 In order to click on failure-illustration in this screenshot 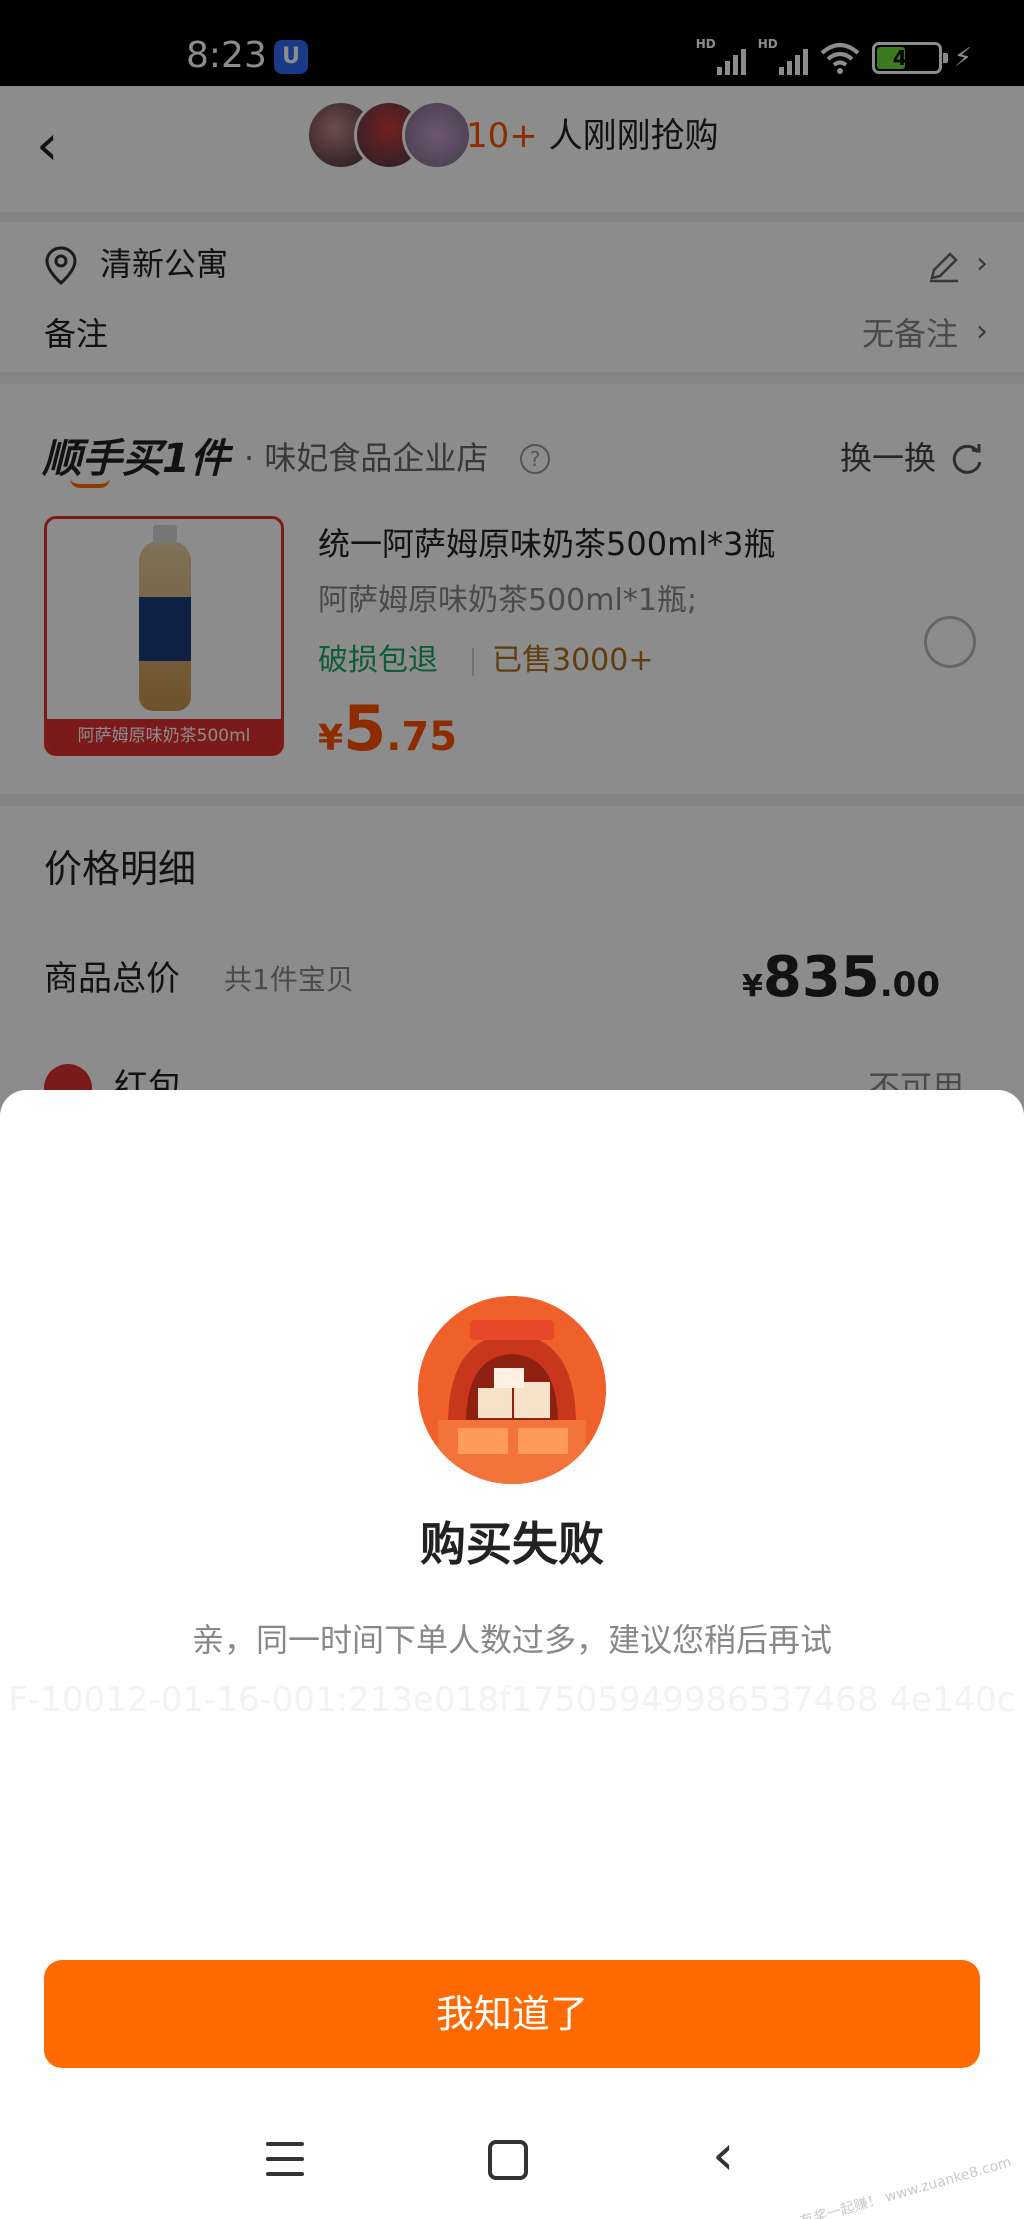, I will do `click(512, 1390)`.